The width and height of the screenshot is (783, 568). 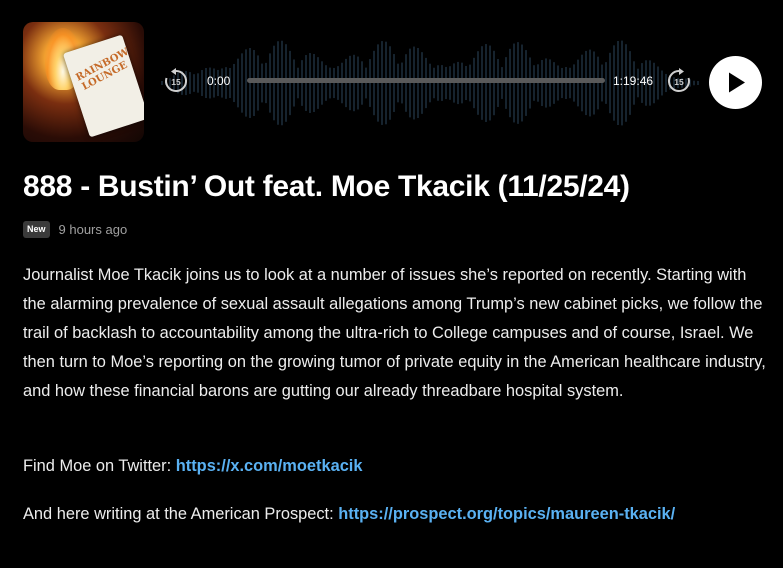 I want to click on rewind-15-icon: 15, so click(x=176, y=80).